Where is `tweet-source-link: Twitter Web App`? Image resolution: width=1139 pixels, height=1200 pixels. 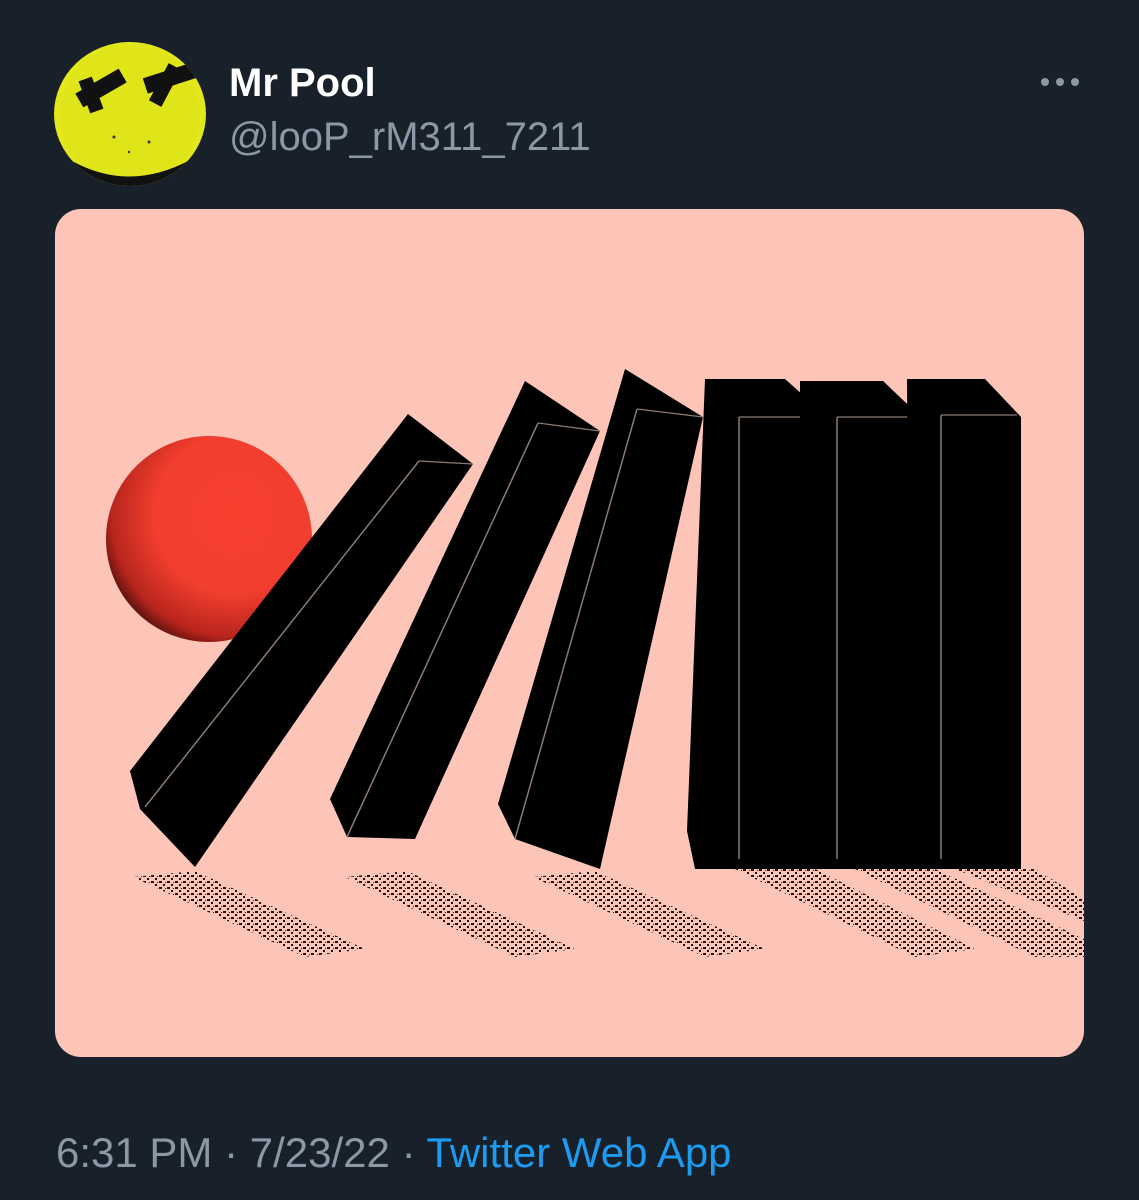
tweet-source-link: Twitter Web App is located at coordinates (579, 1152).